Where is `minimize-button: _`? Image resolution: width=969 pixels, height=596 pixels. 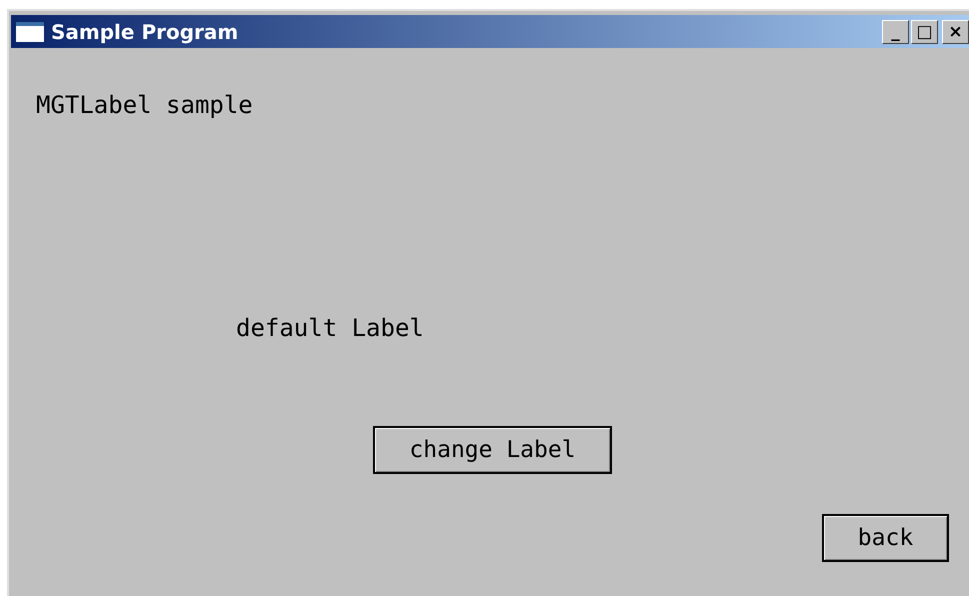
minimize-button: _ is located at coordinates (895, 32).